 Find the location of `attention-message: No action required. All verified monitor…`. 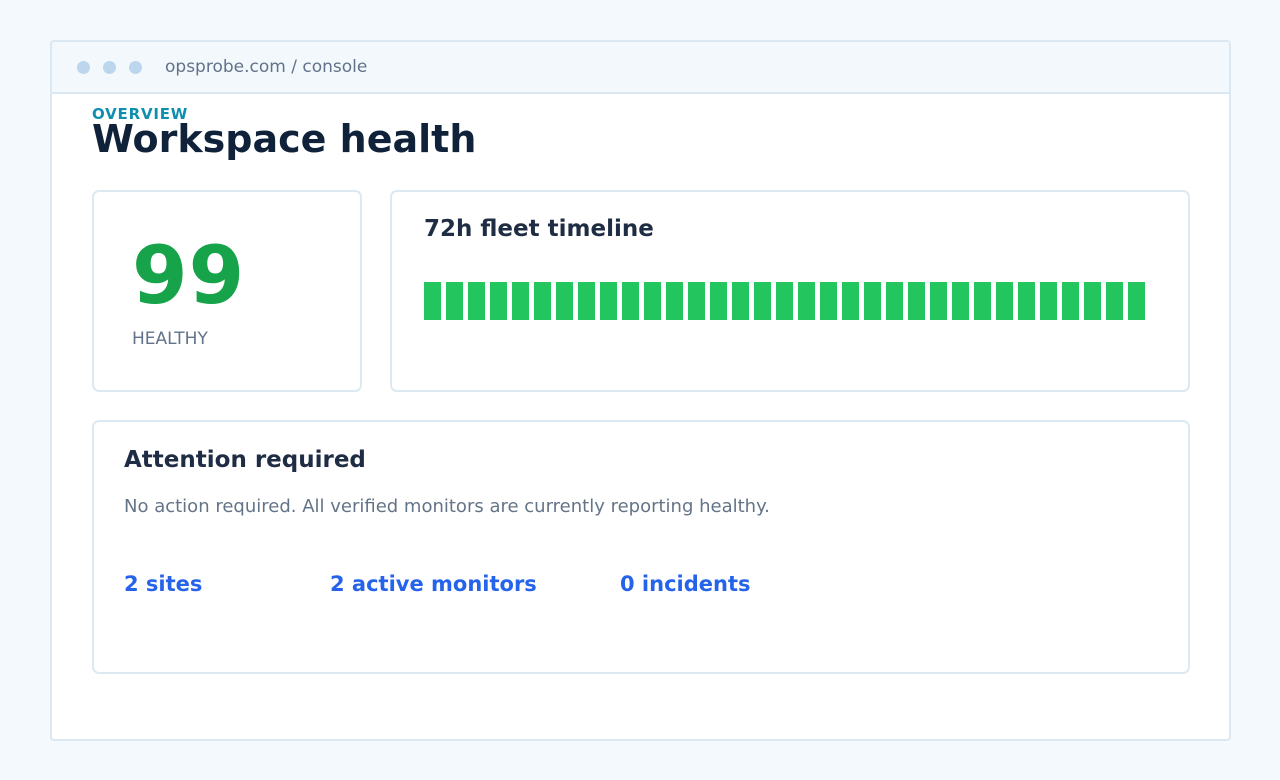

attention-message: No action required. All verified monitor… is located at coordinates (447, 506).